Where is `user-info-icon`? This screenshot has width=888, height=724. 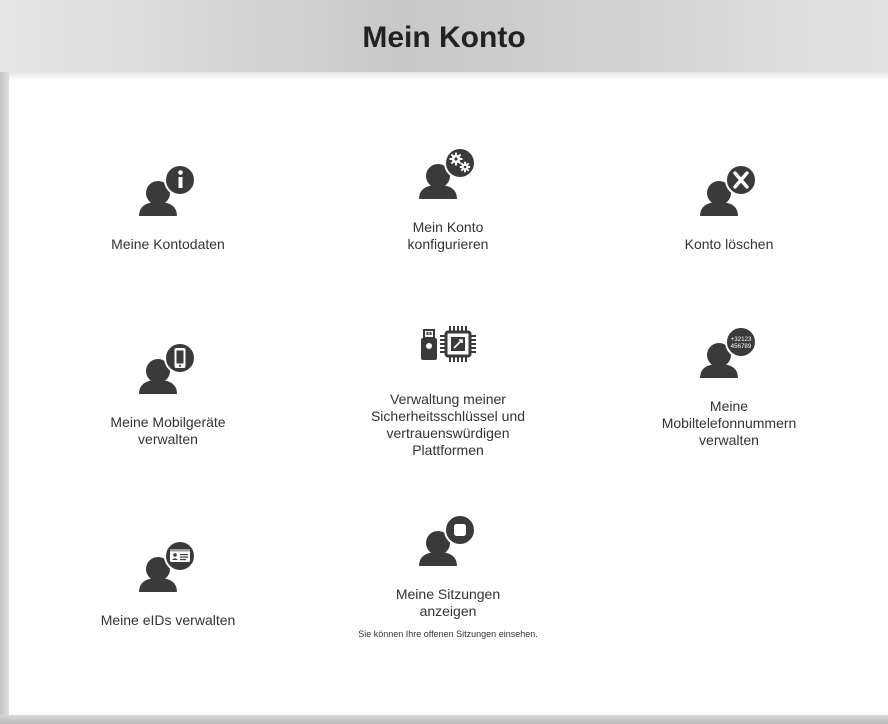 user-info-icon is located at coordinates (167, 190).